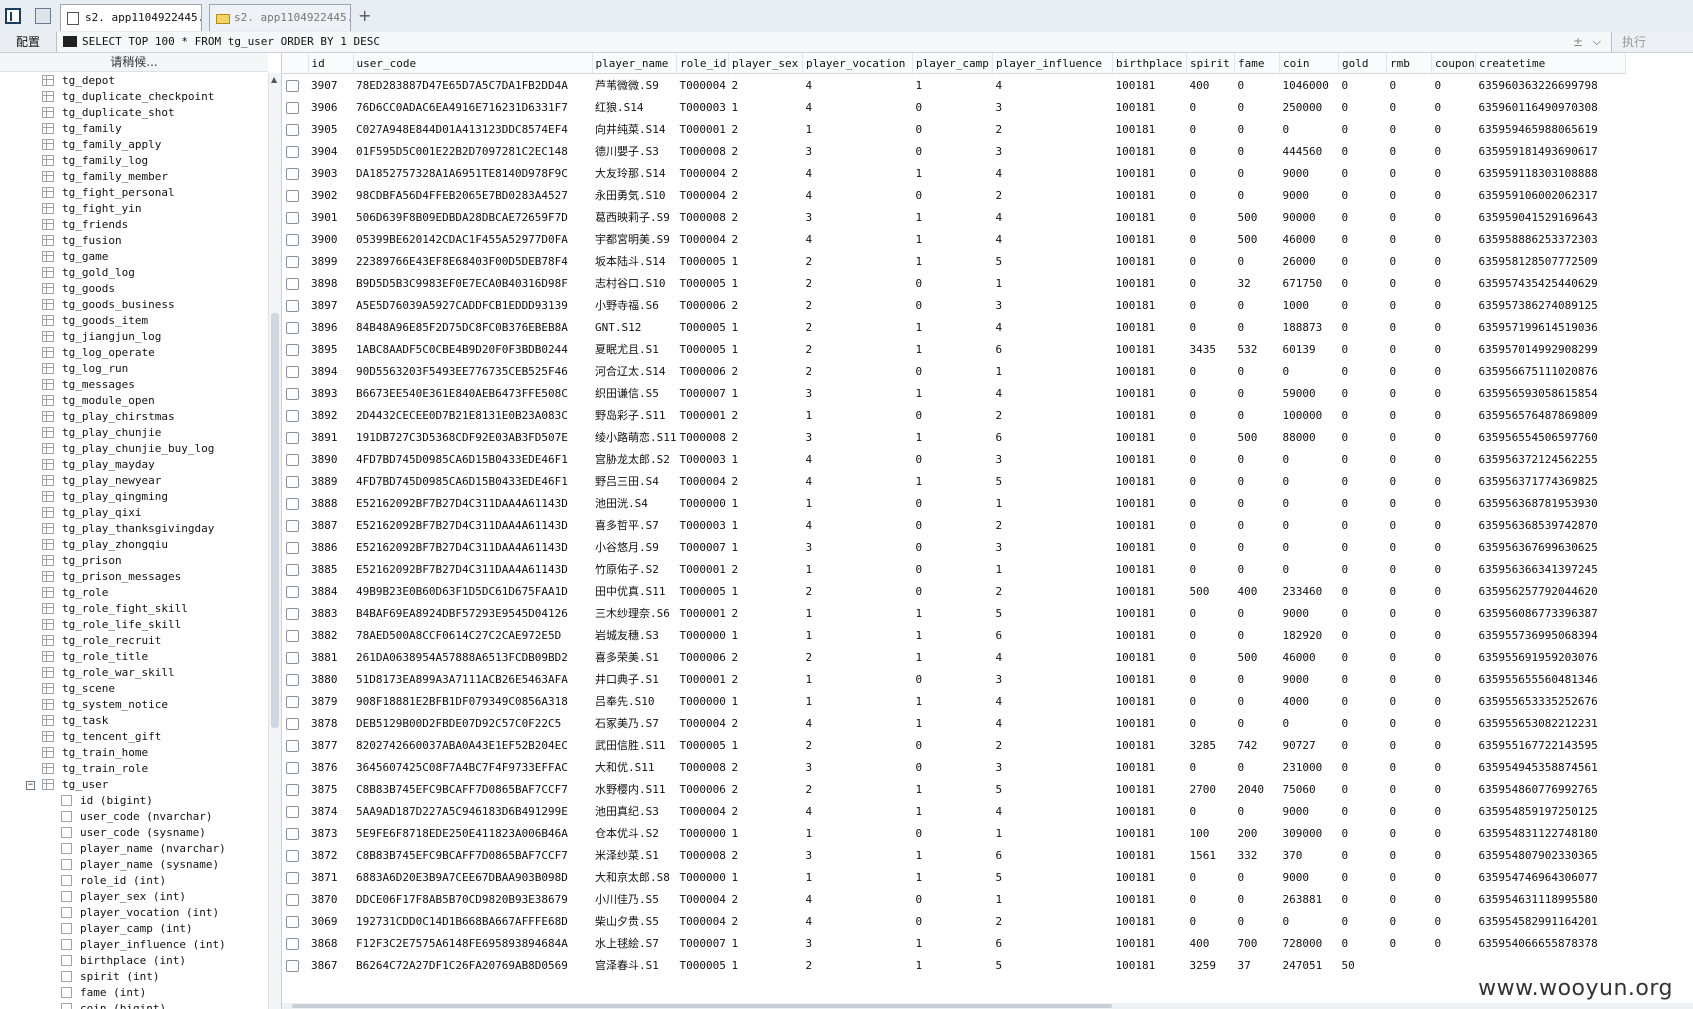 The image size is (1693, 1009). What do you see at coordinates (134, 241) in the screenshot?
I see `tree-item-table: tg_fusion` at bounding box center [134, 241].